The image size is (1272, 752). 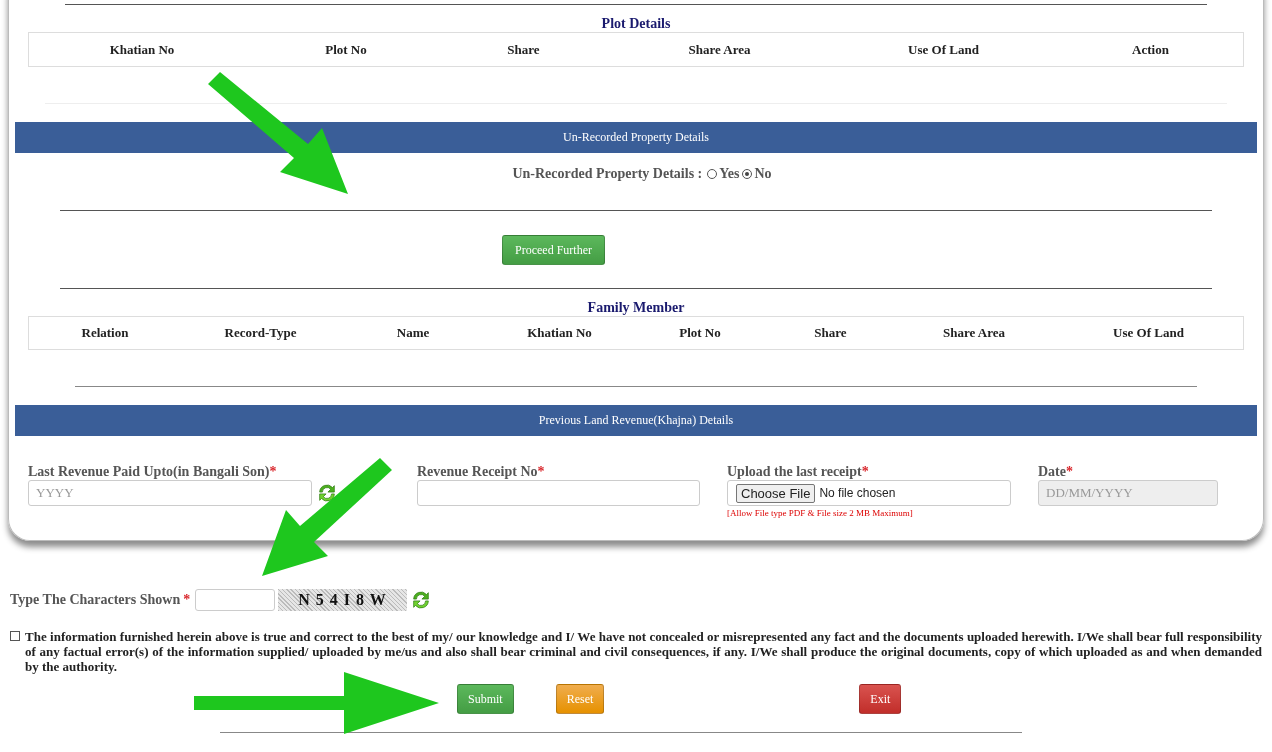 What do you see at coordinates (342, 600) in the screenshot?
I see `captcha-image: N 5 4 I 8 W` at bounding box center [342, 600].